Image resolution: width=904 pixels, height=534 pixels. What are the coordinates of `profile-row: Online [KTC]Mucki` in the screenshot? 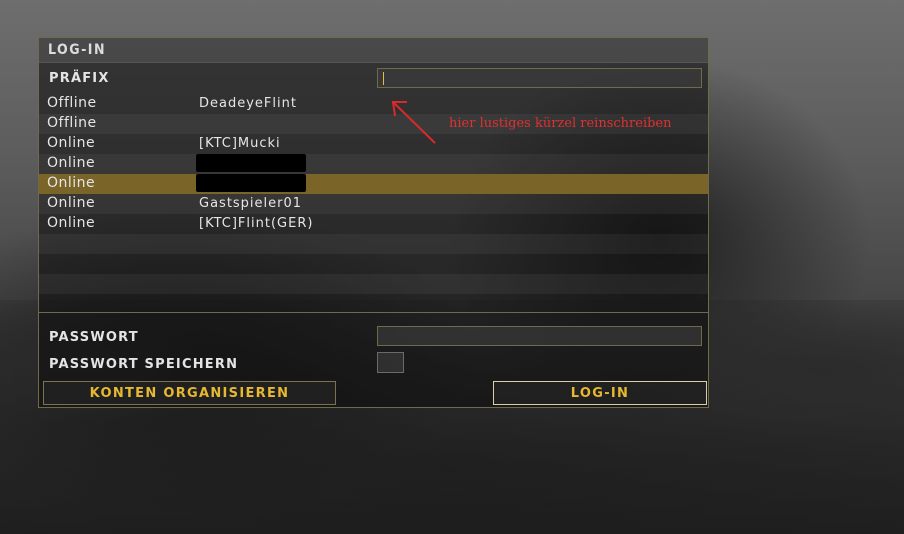 It's located at (373, 144).